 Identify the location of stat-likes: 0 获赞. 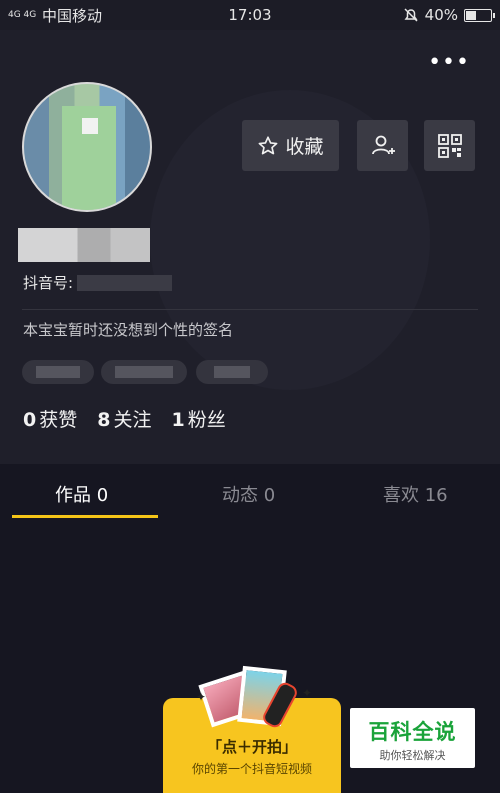
(50, 418).